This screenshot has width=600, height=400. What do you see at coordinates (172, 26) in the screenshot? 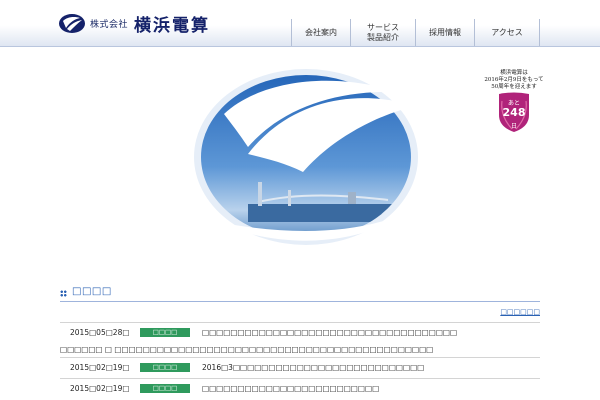
I see `company-name: 横浜電算` at bounding box center [172, 26].